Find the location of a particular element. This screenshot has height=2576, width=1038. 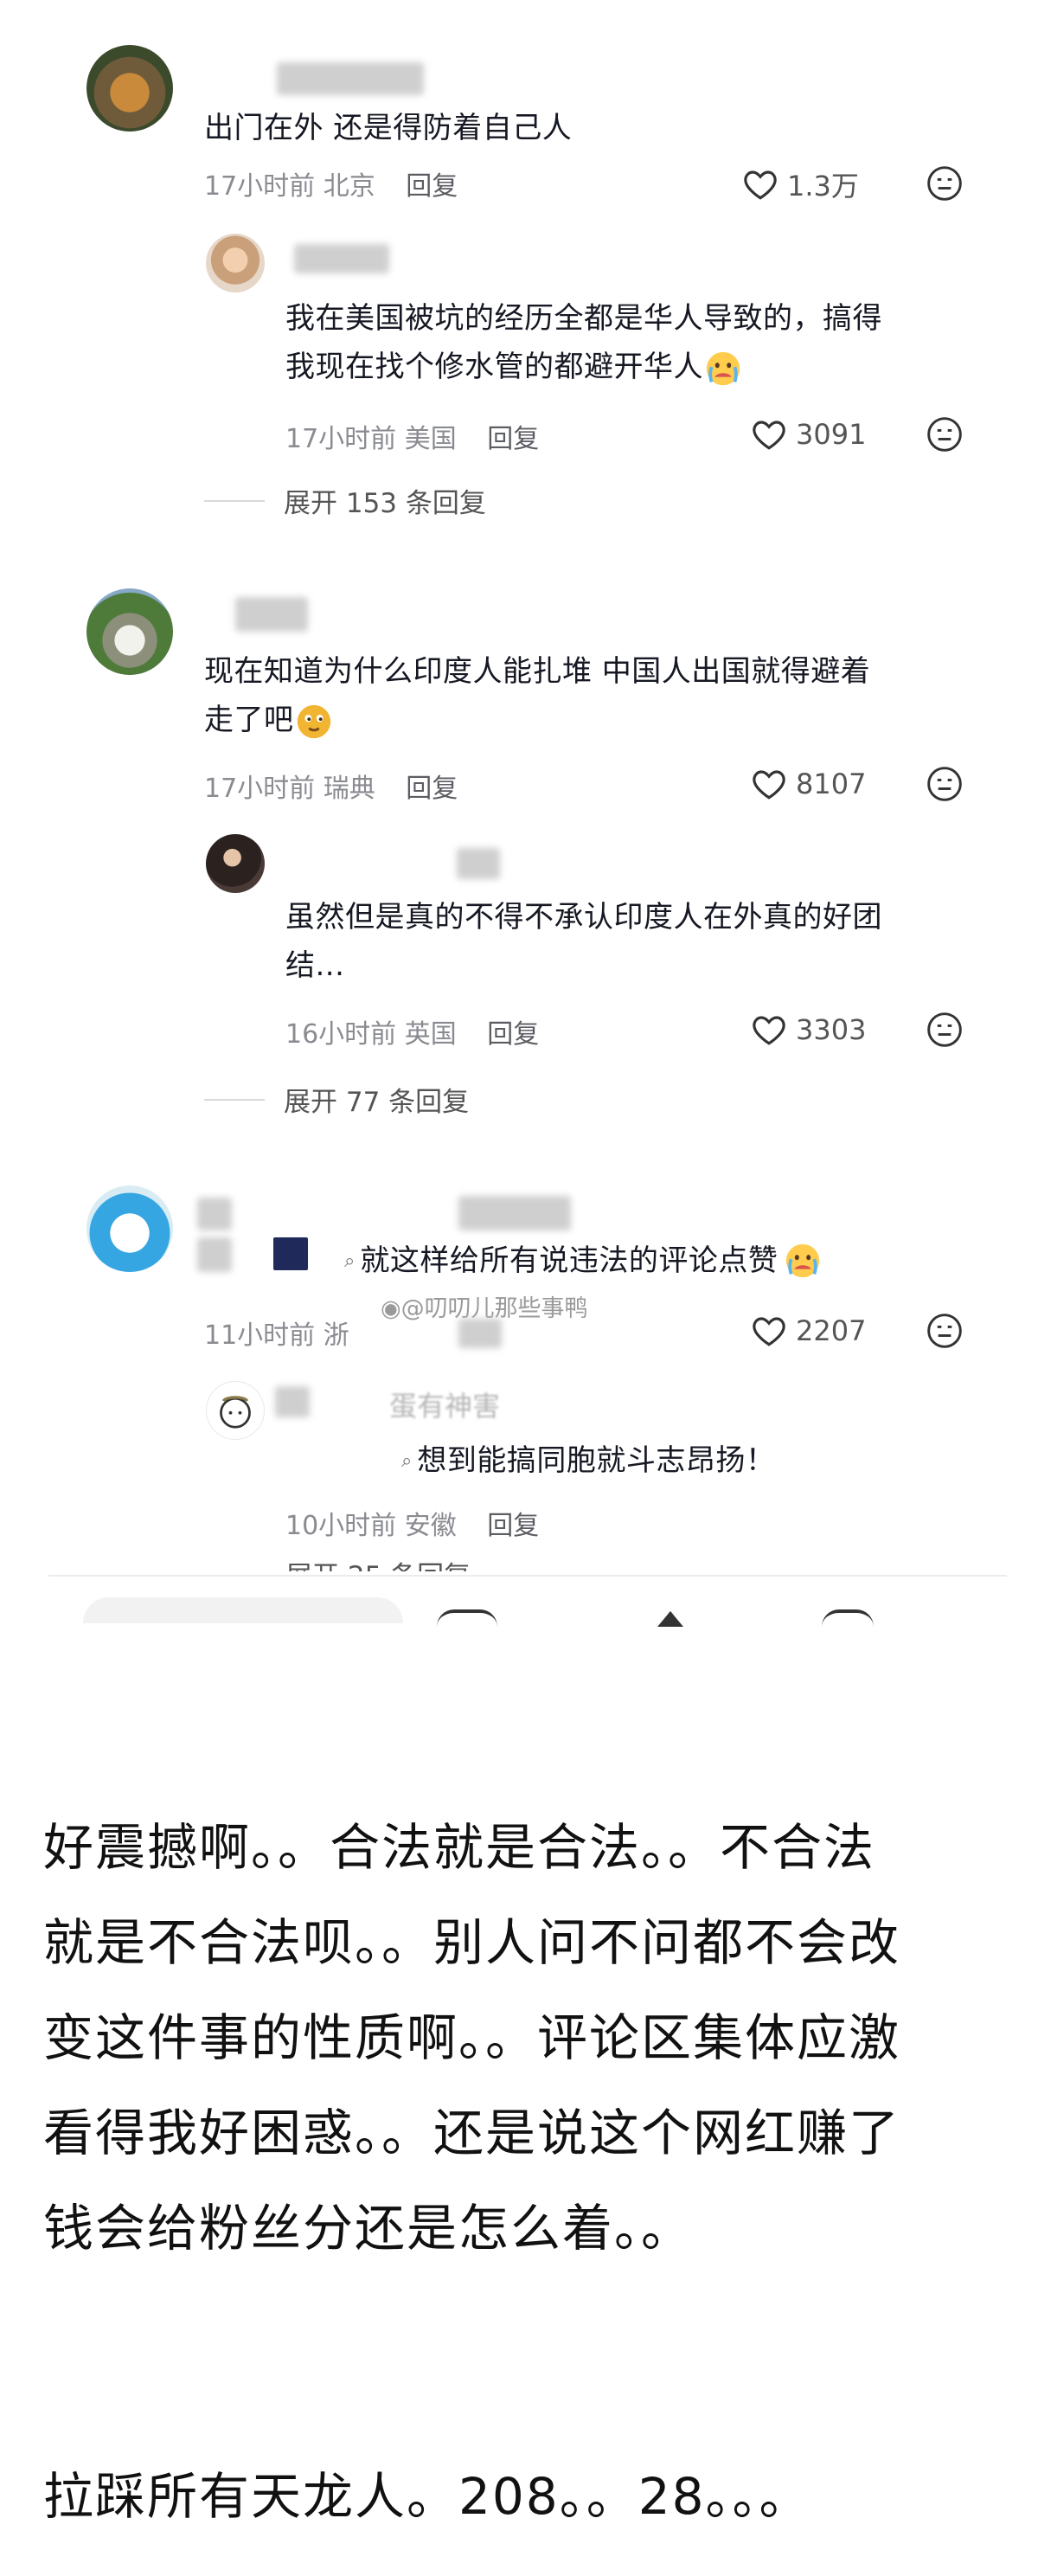

like-count: 8107 is located at coordinates (831, 784).